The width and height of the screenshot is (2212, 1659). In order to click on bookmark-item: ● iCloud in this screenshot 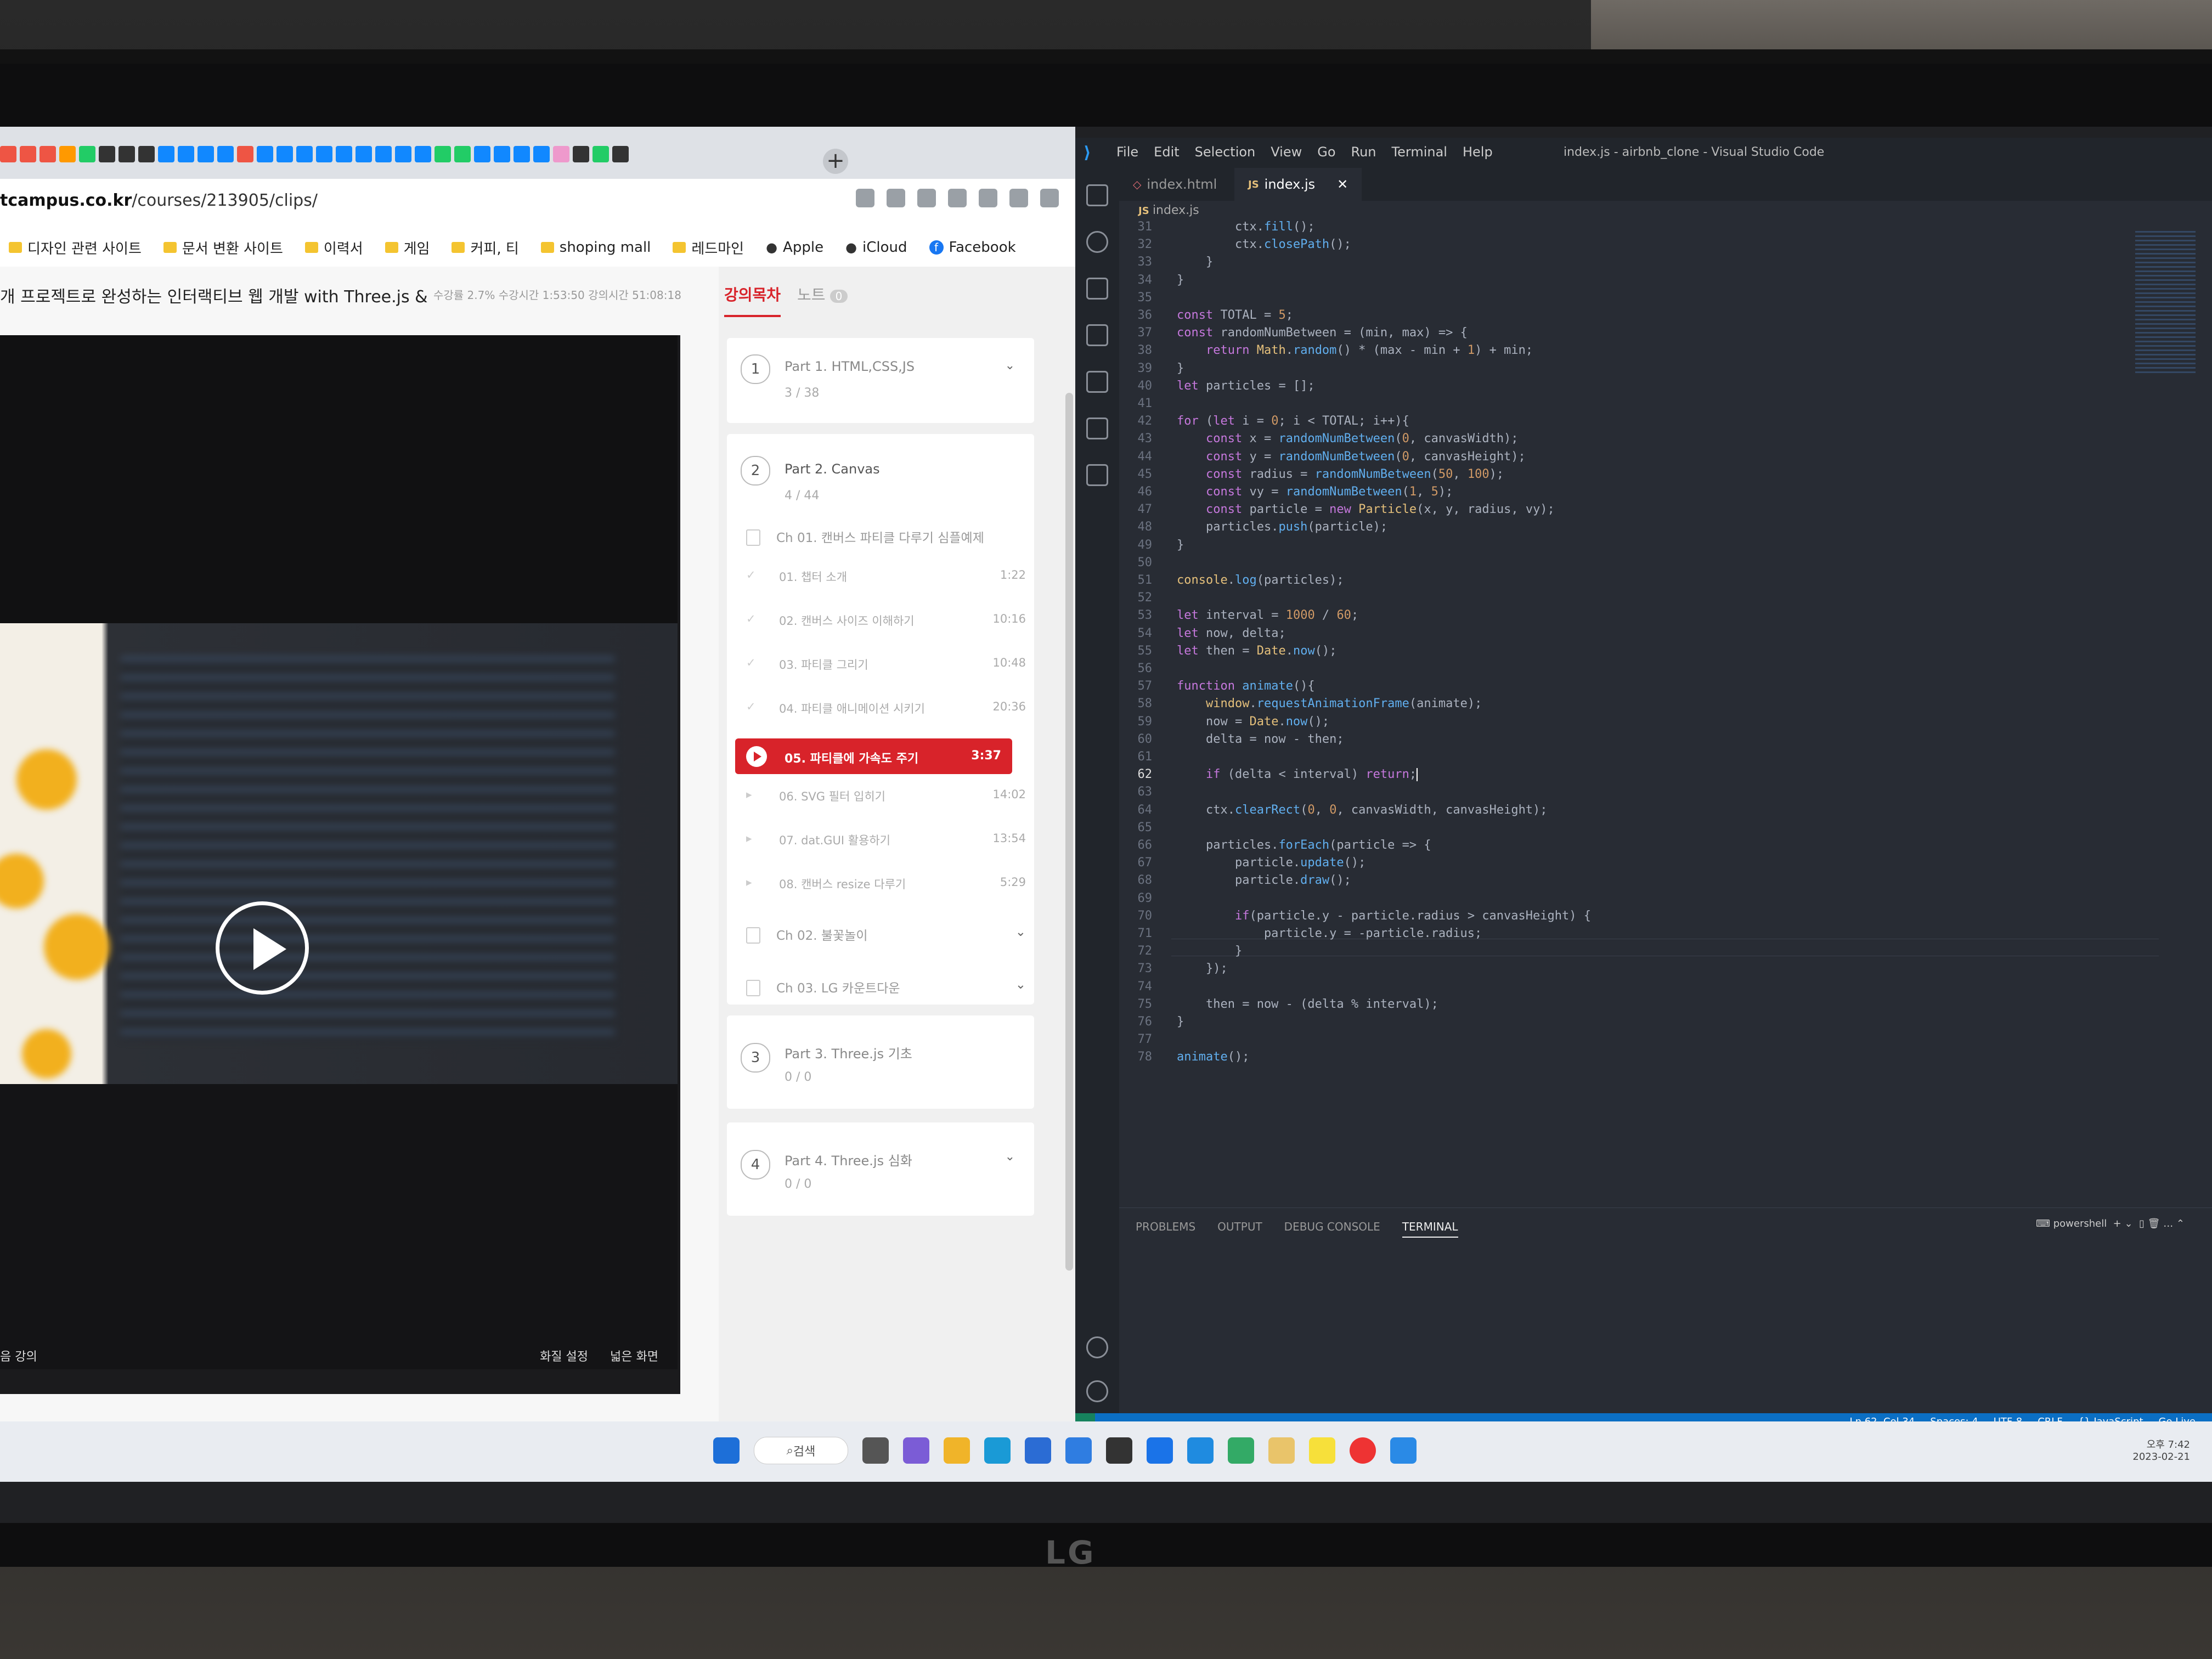, I will do `click(876, 247)`.